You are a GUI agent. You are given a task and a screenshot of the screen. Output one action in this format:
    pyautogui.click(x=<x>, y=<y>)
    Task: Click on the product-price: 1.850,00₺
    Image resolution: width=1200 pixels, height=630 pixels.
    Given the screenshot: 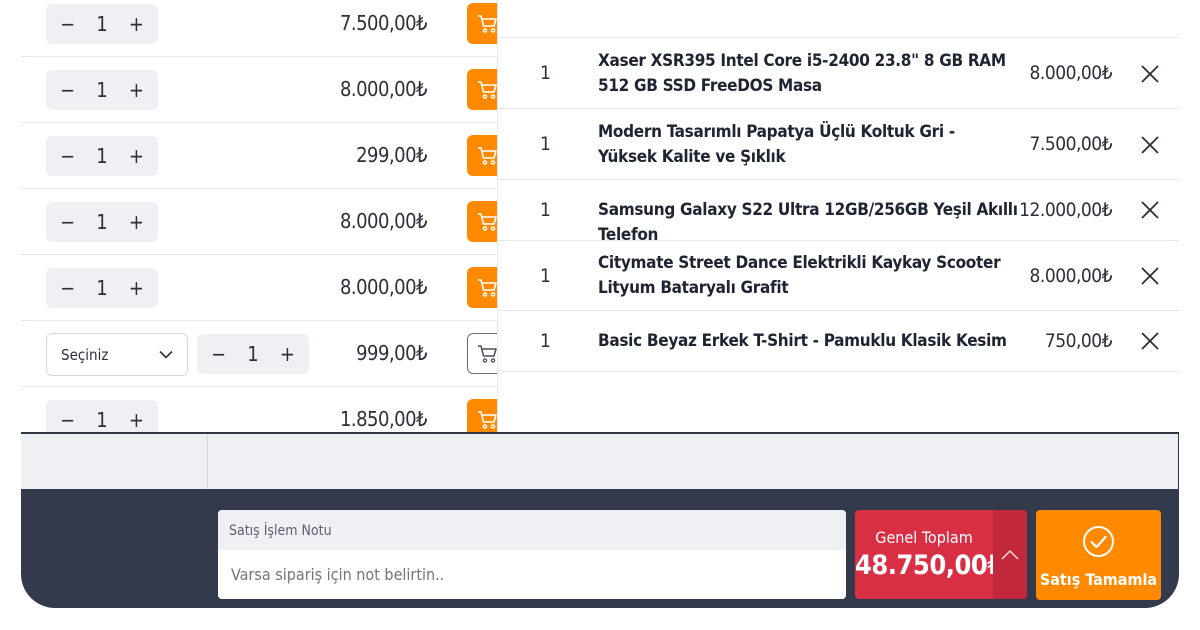 What is the action you would take?
    pyautogui.click(x=383, y=419)
    